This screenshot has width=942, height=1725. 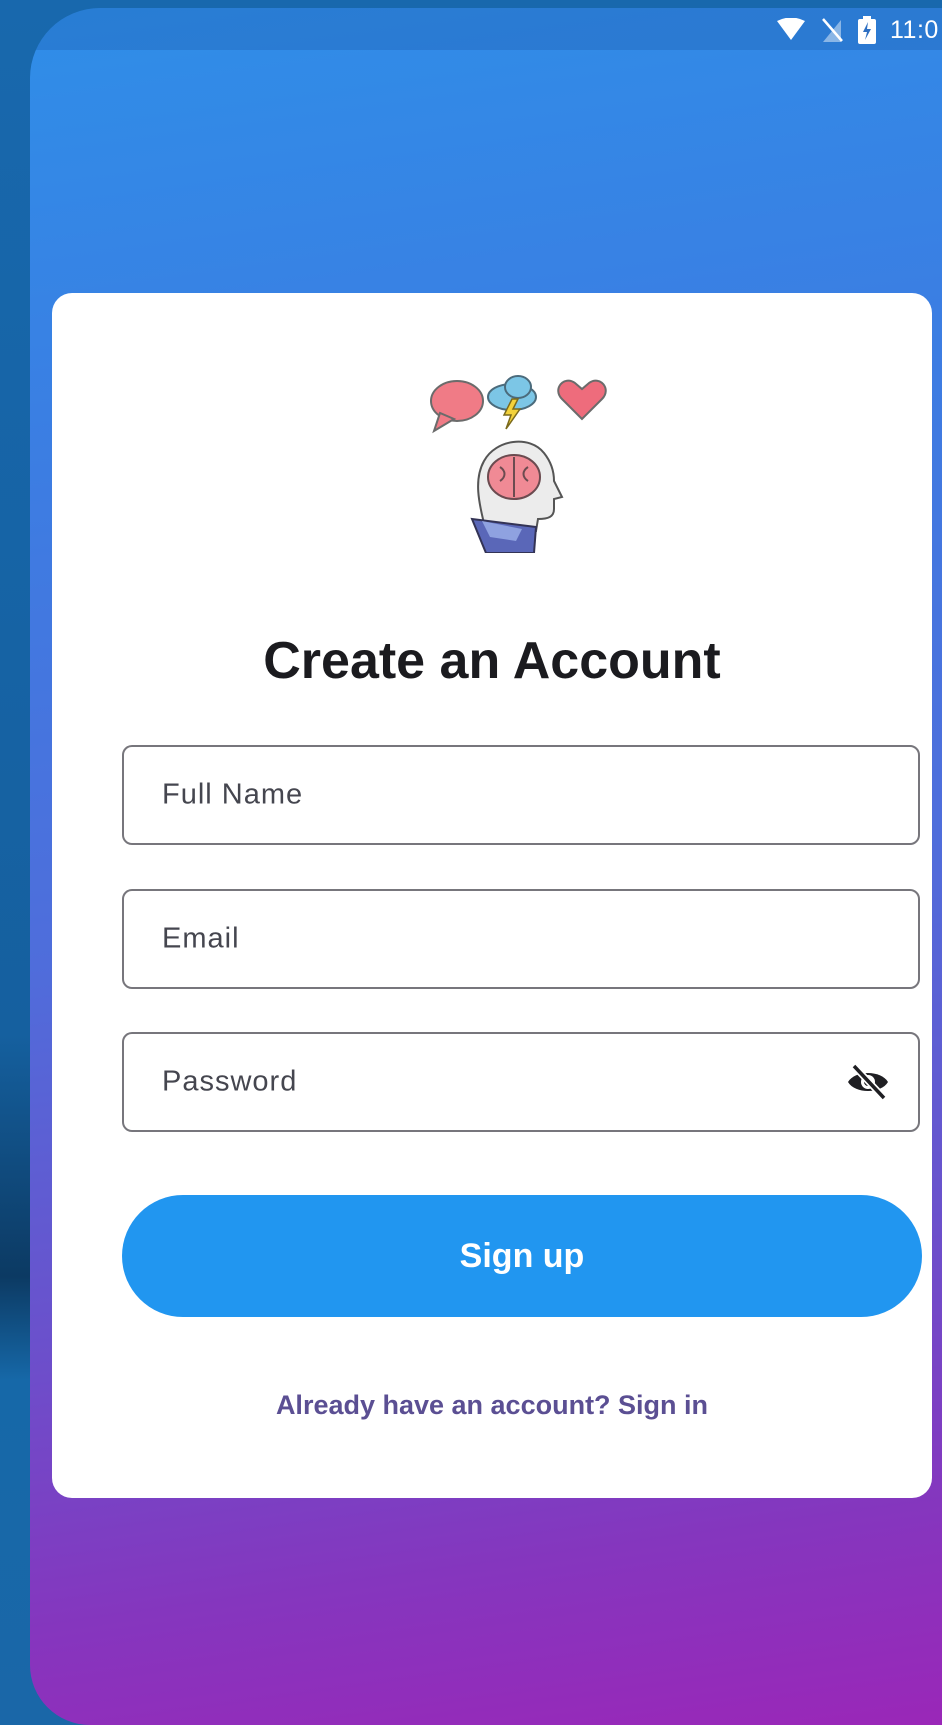 What do you see at coordinates (914, 29) in the screenshot?
I see `status-time: 11:0` at bounding box center [914, 29].